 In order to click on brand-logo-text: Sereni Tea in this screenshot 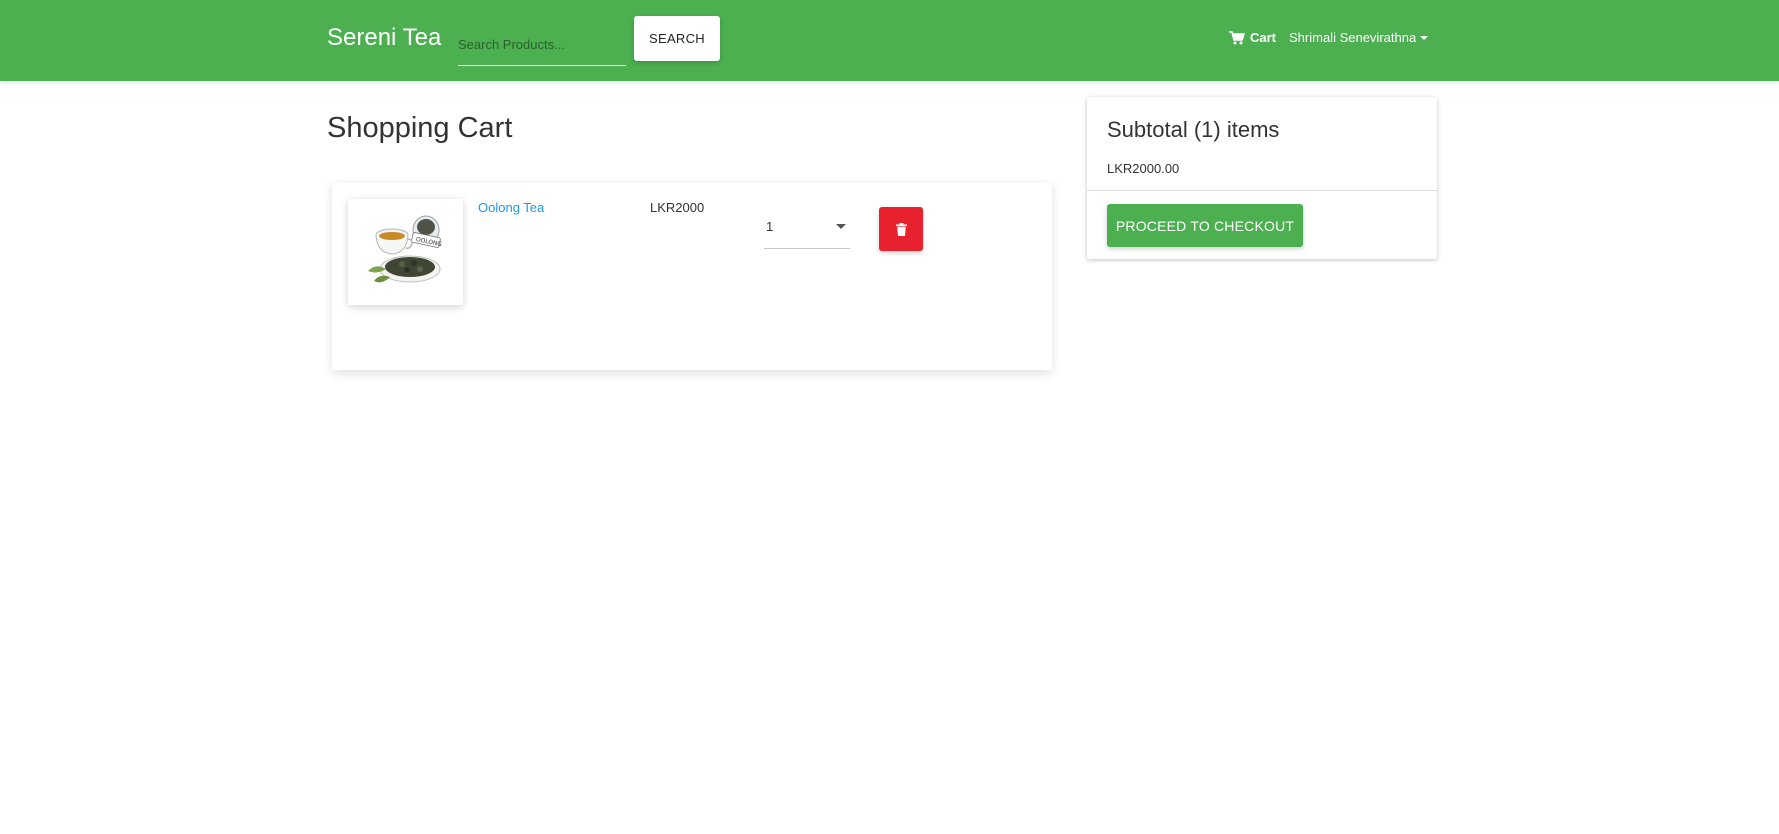, I will do `click(384, 38)`.